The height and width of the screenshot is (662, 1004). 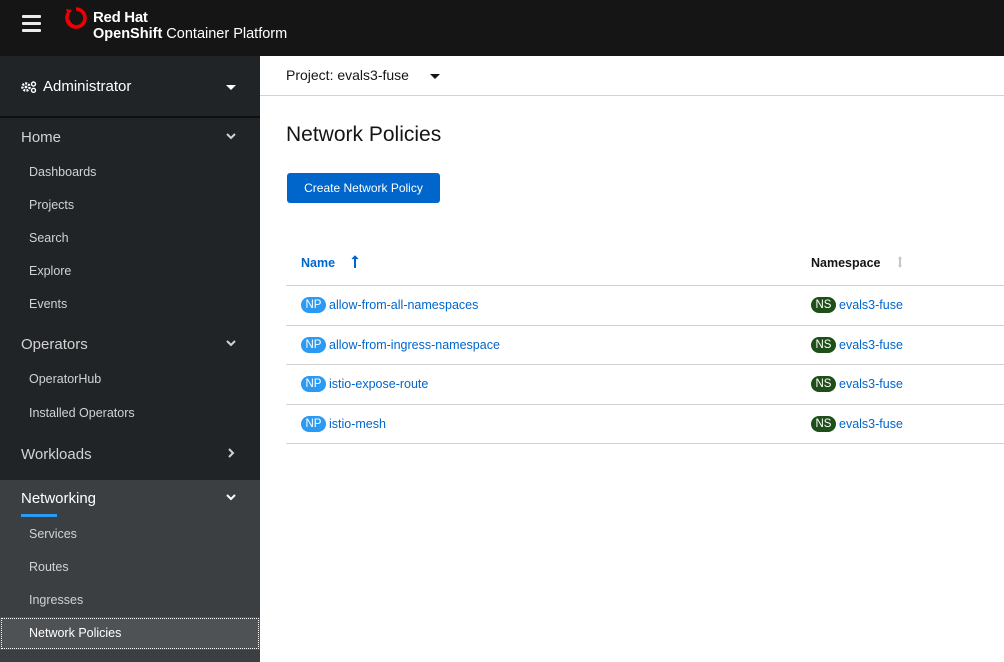 I want to click on brand-product-rest: Container Platform, so click(x=225, y=34).